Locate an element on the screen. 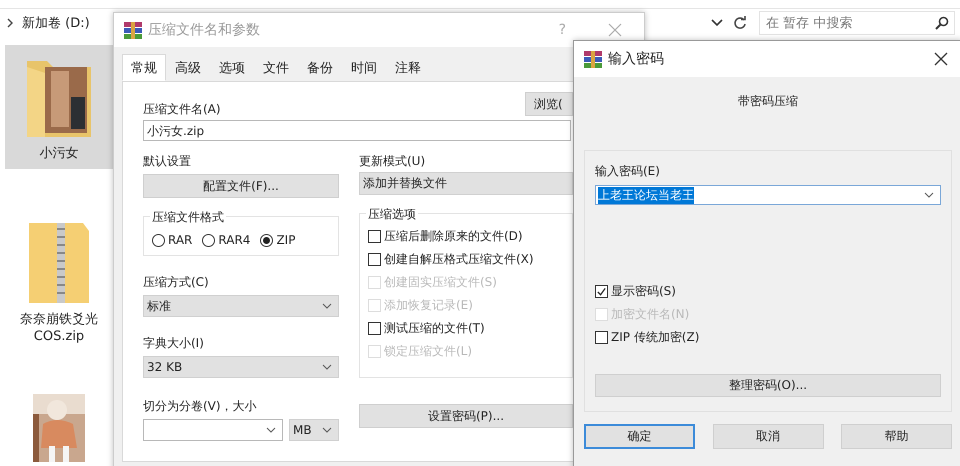 This screenshot has width=960, height=466. close-icon is located at coordinates (941, 59).